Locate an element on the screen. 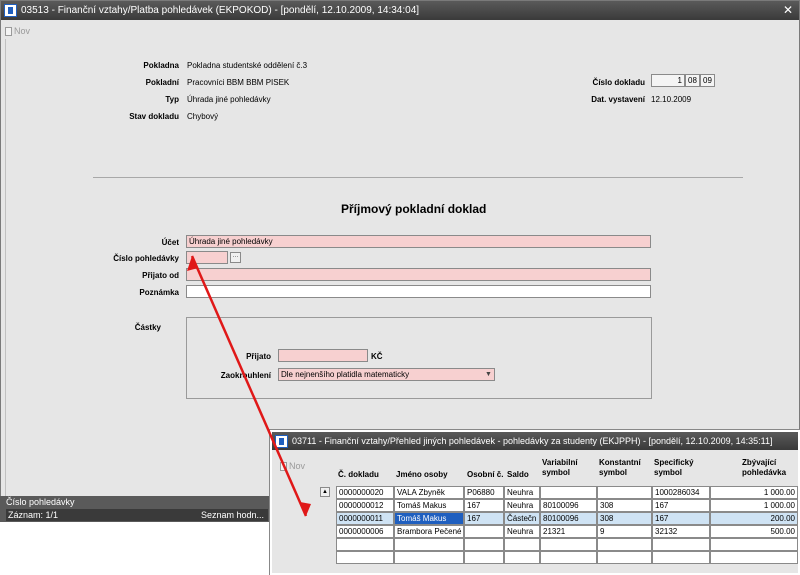 The width and height of the screenshot is (800, 575). cell-cislo-dokladu: 0000000020 is located at coordinates (365, 492).